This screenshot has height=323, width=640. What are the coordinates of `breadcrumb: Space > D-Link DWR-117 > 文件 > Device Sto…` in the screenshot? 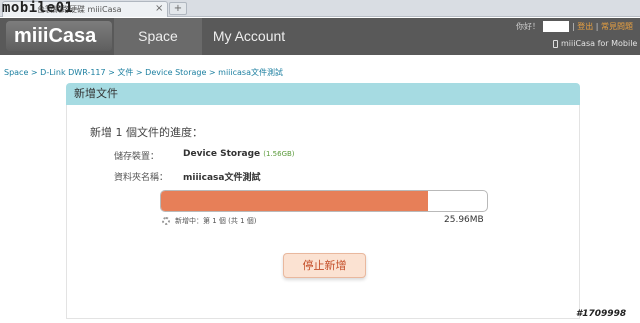 It's located at (143, 72).